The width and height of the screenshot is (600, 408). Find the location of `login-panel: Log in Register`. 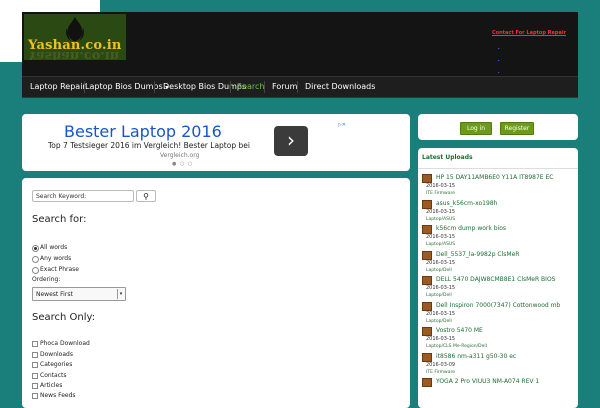

login-panel: Log in Register is located at coordinates (498, 127).